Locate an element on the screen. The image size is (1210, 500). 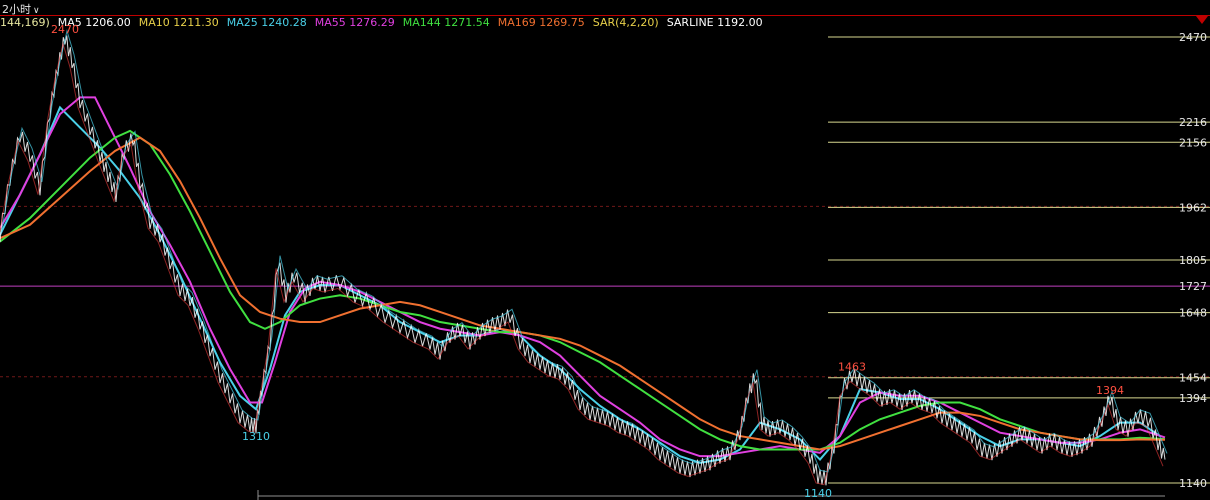
extreme-label: 1463 is located at coordinates (852, 367).